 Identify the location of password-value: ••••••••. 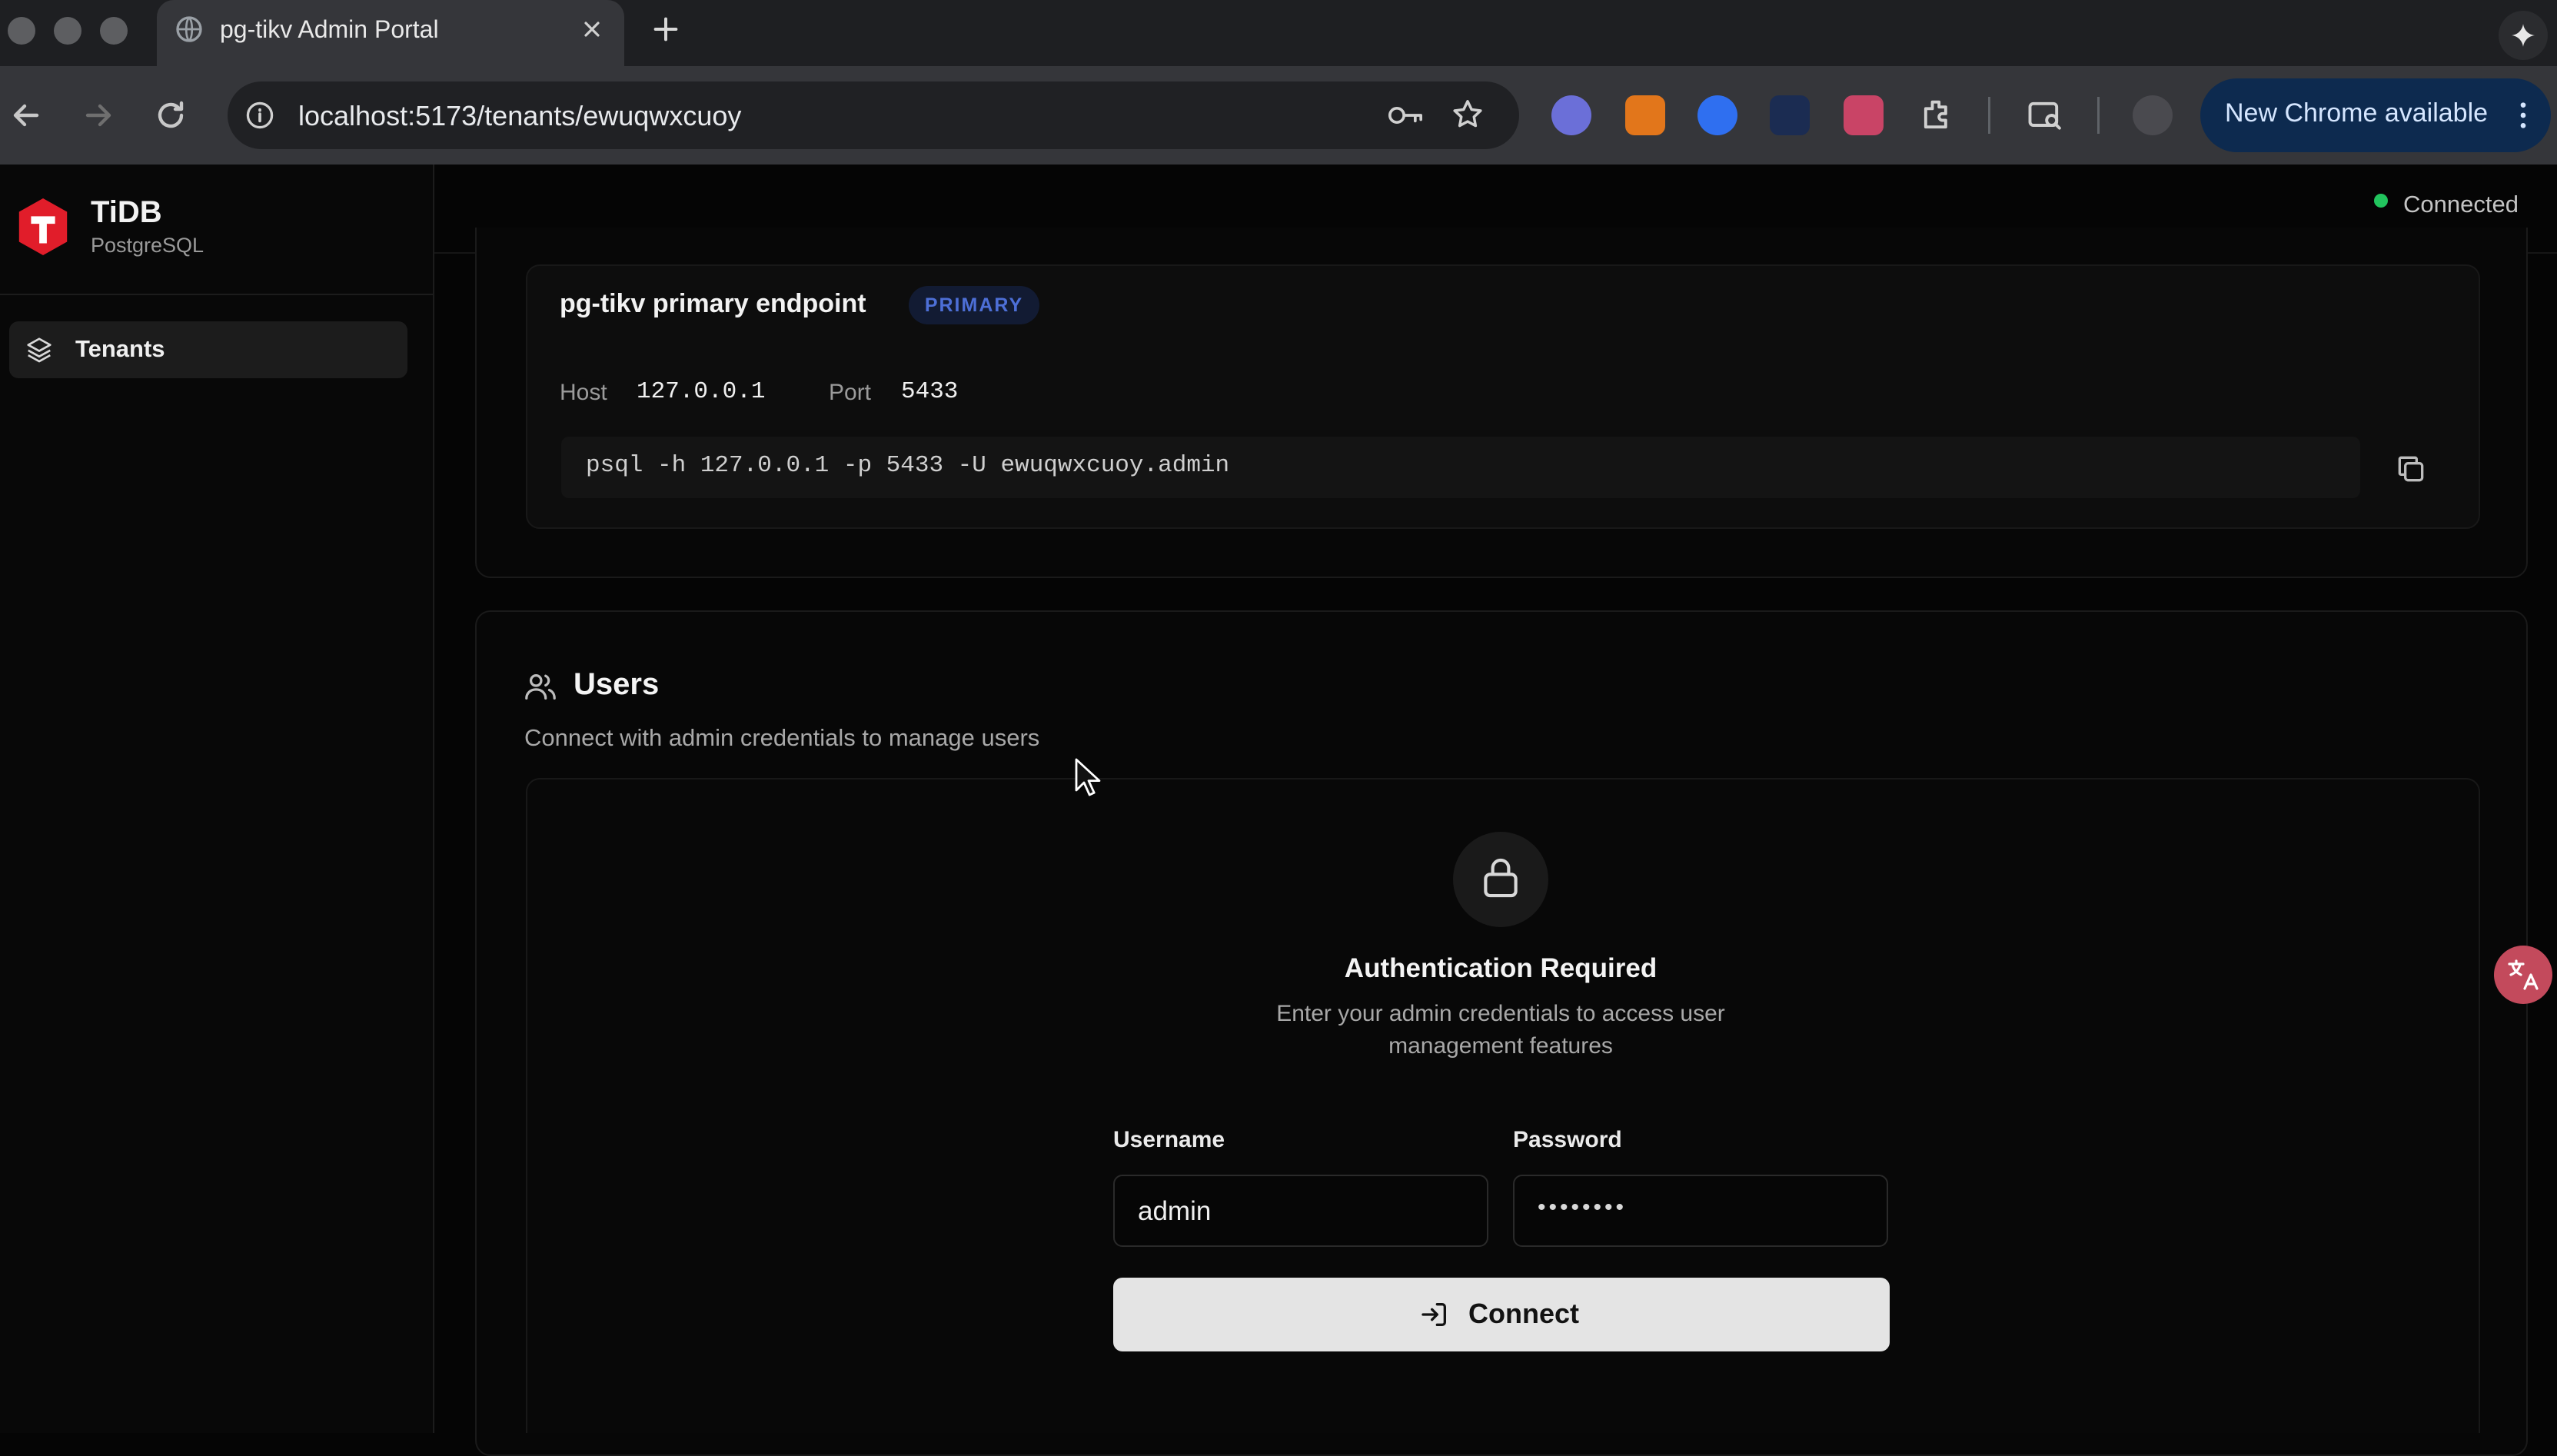
(1583, 1207).